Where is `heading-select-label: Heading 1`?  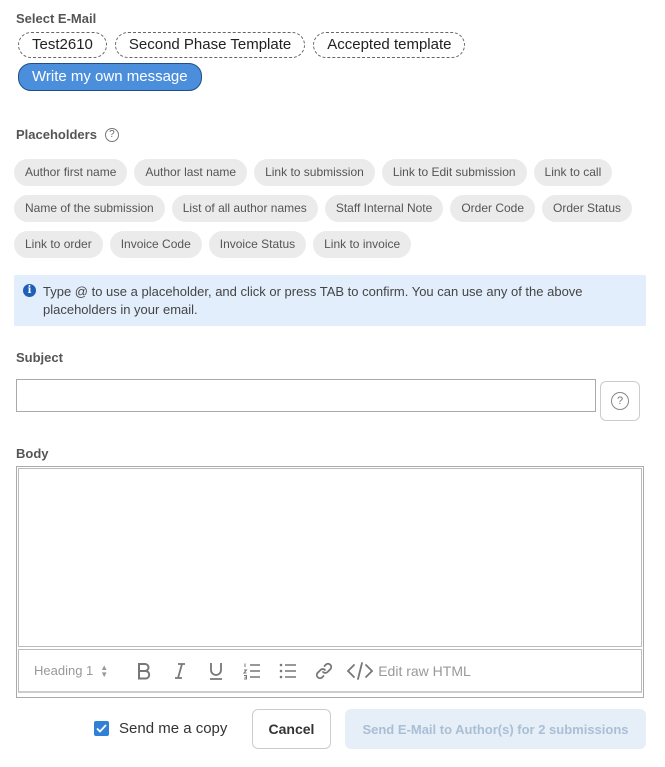 heading-select-label: Heading 1 is located at coordinates (64, 670).